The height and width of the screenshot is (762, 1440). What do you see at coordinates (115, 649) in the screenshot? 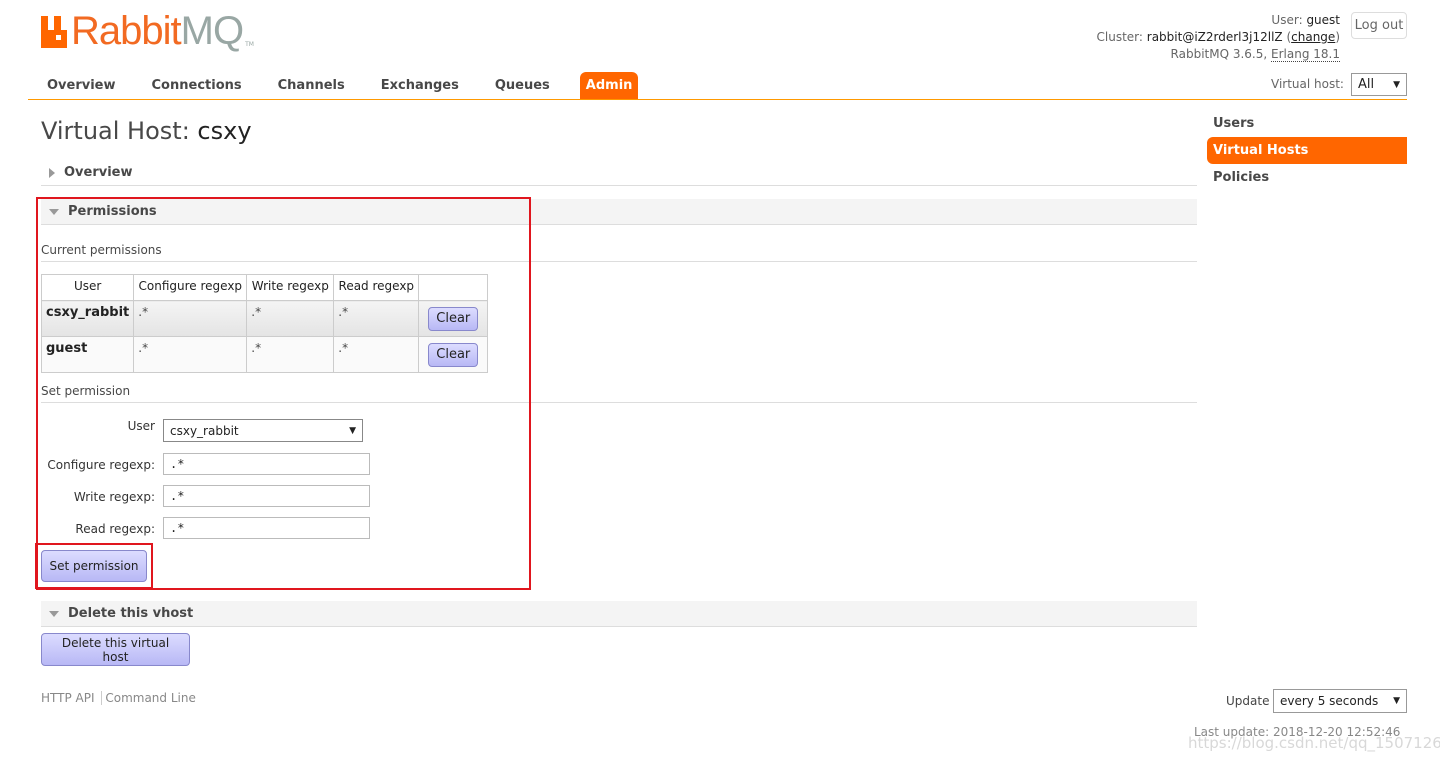
I see `delete-vhost-button: Delete this virtual host` at bounding box center [115, 649].